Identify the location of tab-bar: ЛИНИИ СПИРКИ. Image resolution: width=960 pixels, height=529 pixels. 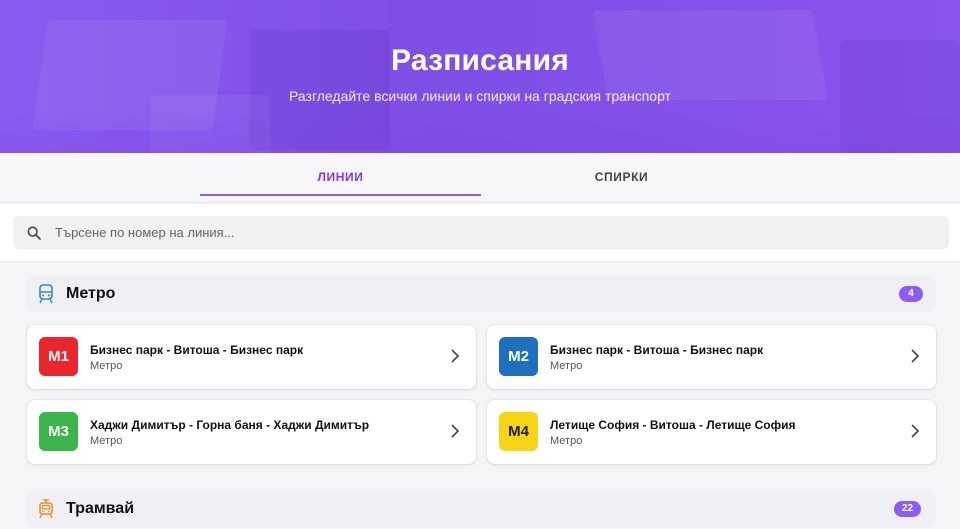
(480, 178).